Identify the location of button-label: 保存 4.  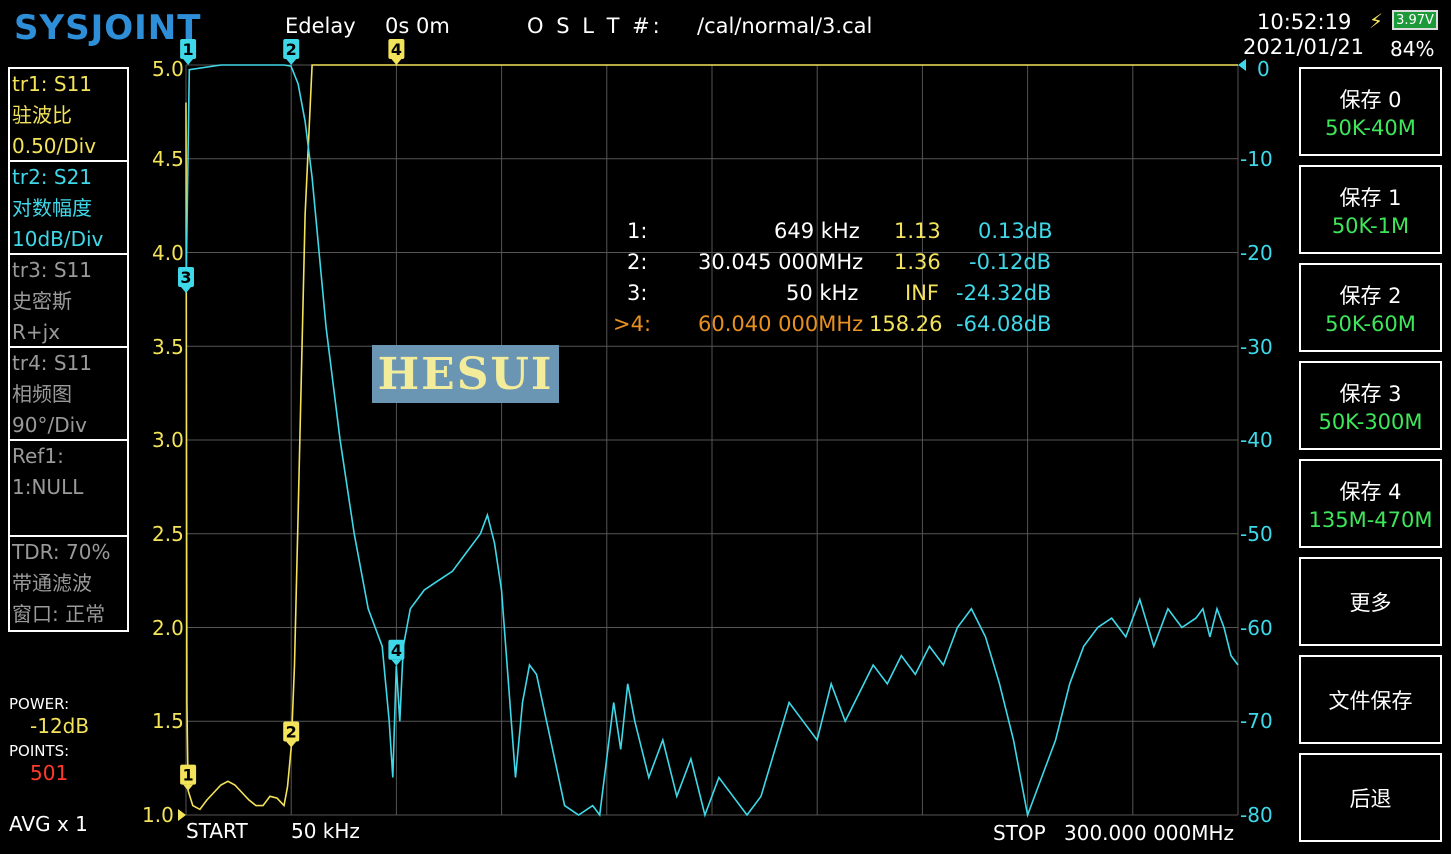
(1370, 491).